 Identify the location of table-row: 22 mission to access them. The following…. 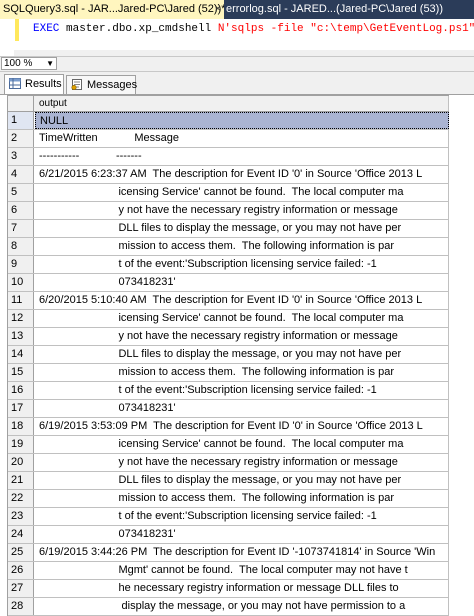
(228, 499).